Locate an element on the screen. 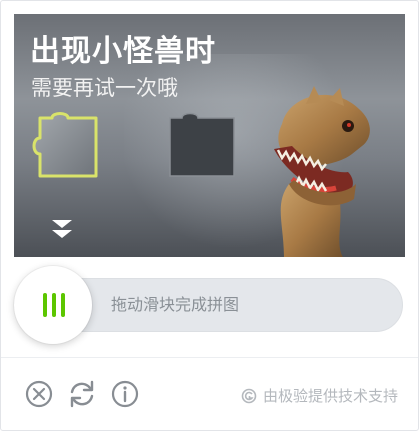 This screenshot has width=419, height=431. geetest-logo-icon is located at coordinates (249, 395).